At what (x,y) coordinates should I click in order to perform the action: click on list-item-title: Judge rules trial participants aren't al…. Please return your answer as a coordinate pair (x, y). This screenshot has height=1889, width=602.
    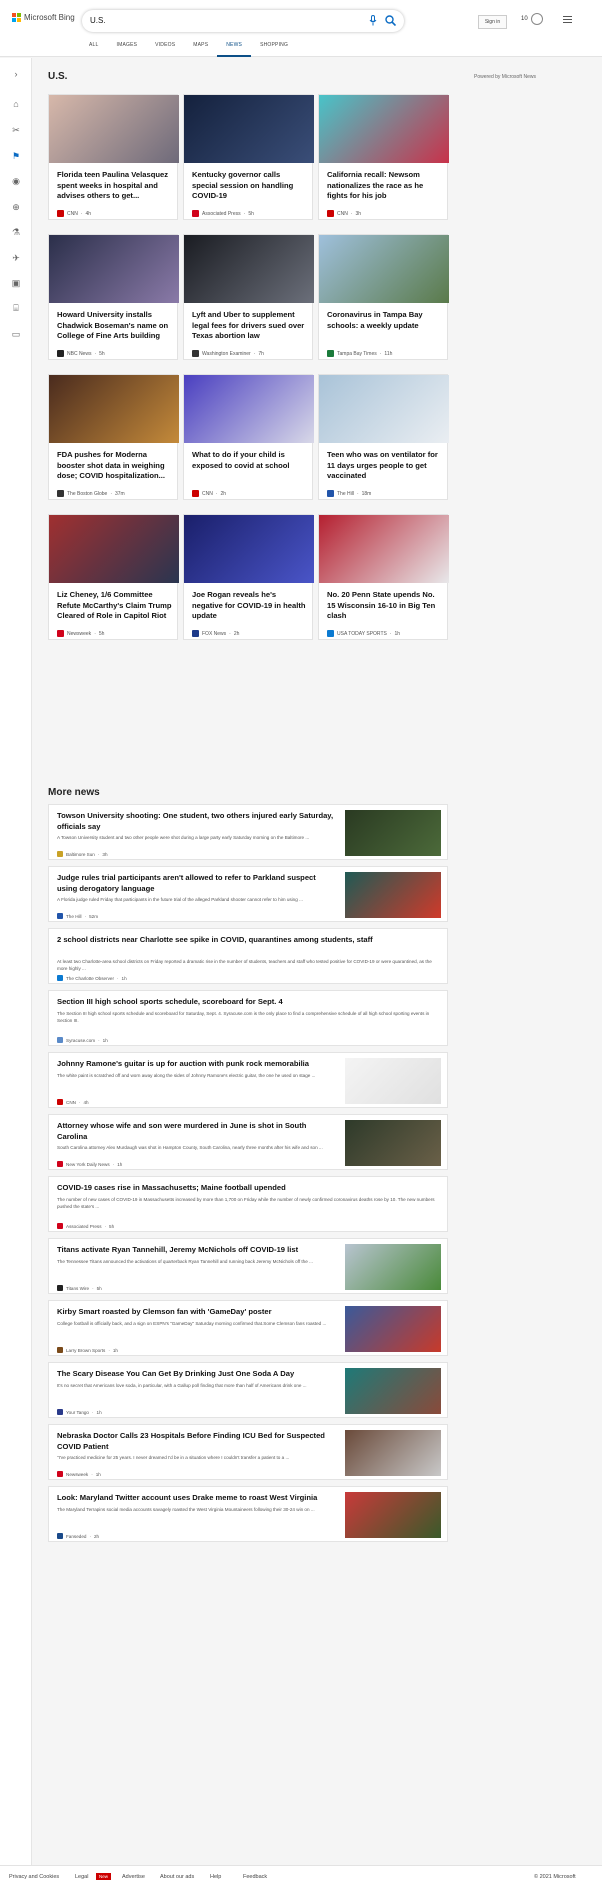
    Looking at the image, I should click on (197, 883).